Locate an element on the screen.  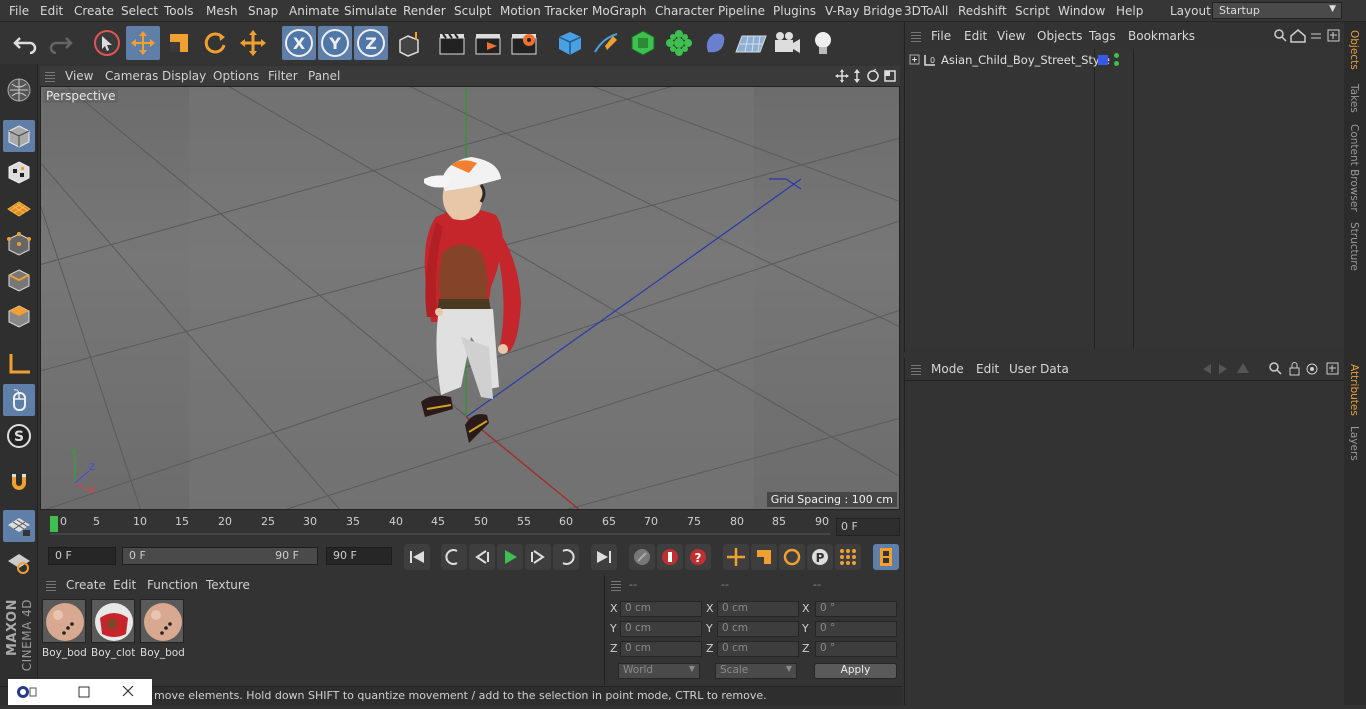
menu-create: Create is located at coordinates (94, 11).